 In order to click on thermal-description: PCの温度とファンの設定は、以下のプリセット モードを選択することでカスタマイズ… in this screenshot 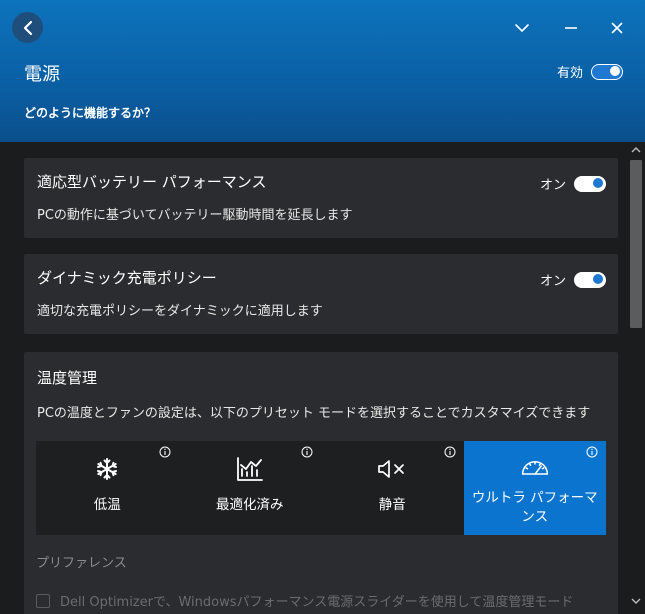, I will do `click(314, 413)`.